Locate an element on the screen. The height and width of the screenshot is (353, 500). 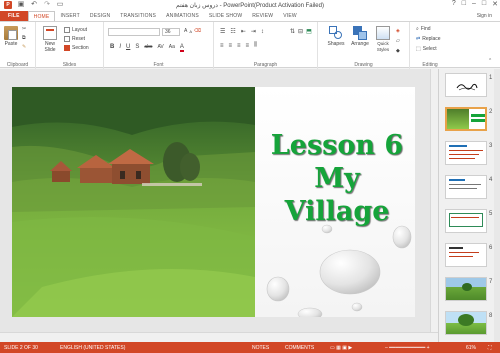
align-left-icon: ≡ is located at coordinates (222, 46).